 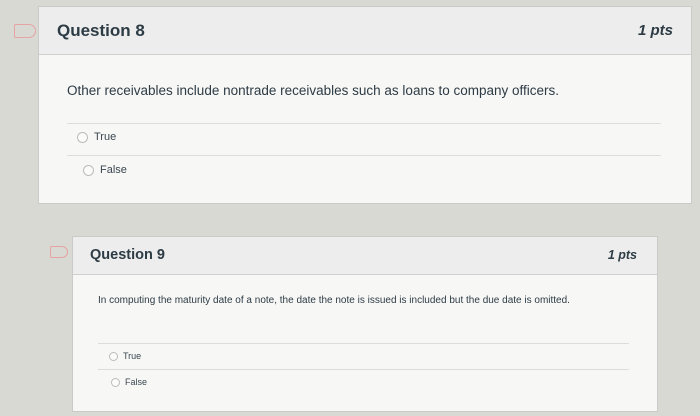 I want to click on question-9-answer-true: True, so click(x=125, y=356).